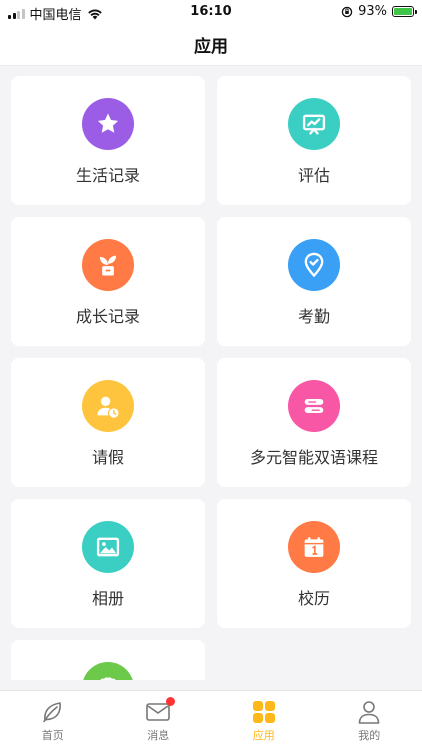 The image size is (422, 750). What do you see at coordinates (313, 457) in the screenshot?
I see `app-label: 多元智能双语课程` at bounding box center [313, 457].